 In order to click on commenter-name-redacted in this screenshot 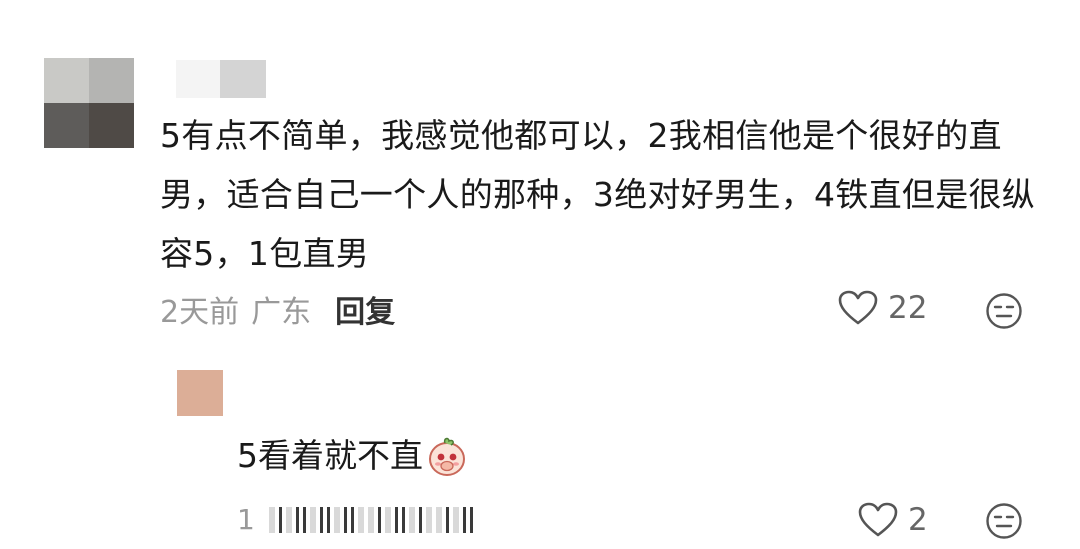, I will do `click(221, 79)`.